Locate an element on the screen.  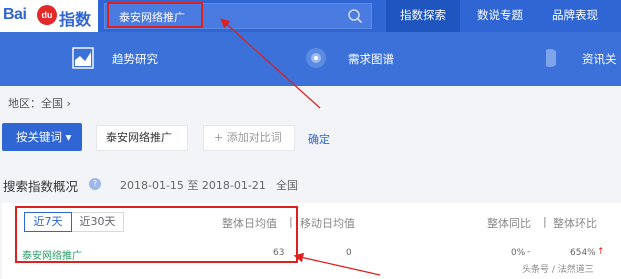
nav-brand-performance: 品牌表现 is located at coordinates (575, 16).